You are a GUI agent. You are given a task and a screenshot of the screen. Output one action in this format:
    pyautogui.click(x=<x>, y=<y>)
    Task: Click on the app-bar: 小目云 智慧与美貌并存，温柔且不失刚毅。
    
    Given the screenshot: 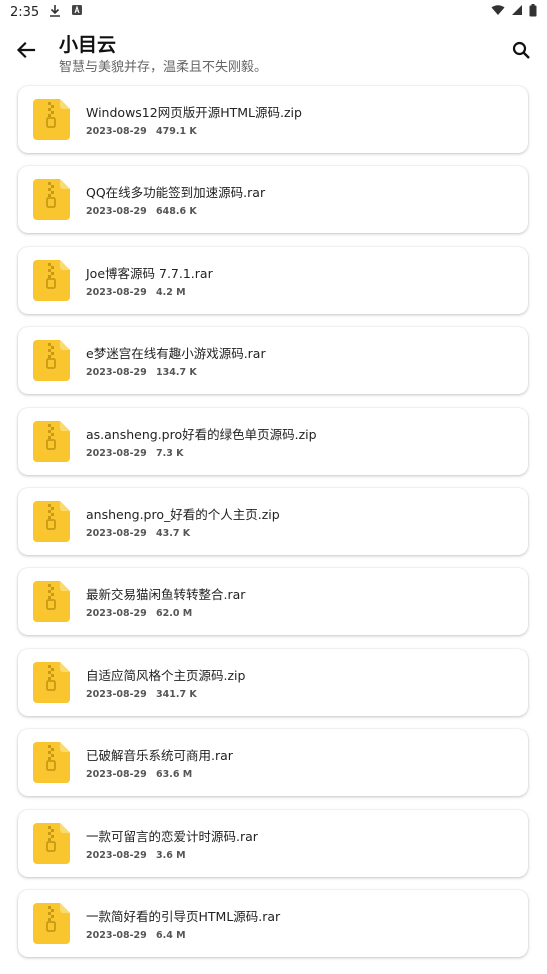 What is the action you would take?
    pyautogui.click(x=273, y=52)
    